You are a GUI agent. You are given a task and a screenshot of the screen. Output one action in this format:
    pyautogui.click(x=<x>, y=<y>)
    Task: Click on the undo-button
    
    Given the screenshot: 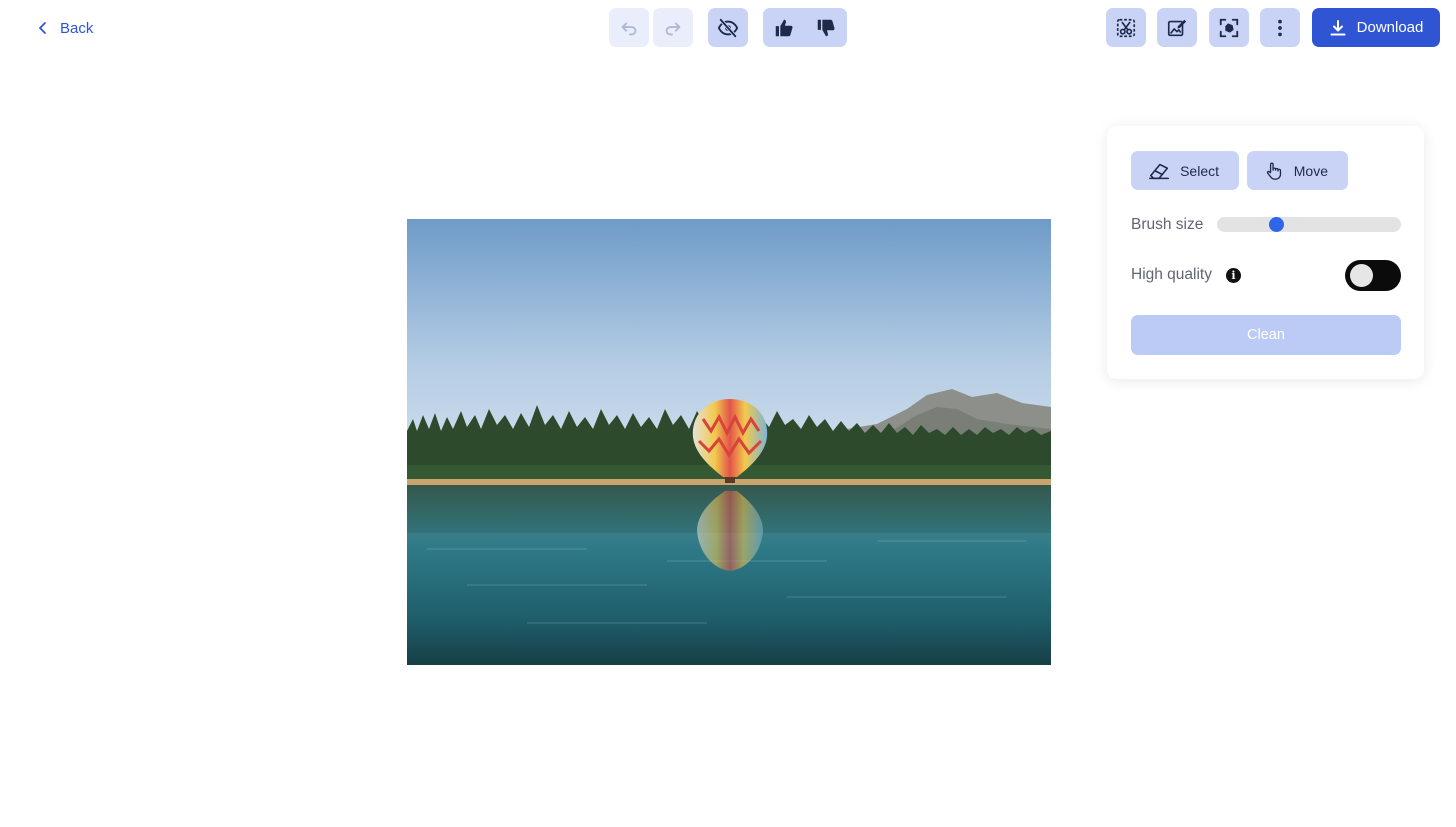 What is the action you would take?
    pyautogui.click(x=629, y=27)
    